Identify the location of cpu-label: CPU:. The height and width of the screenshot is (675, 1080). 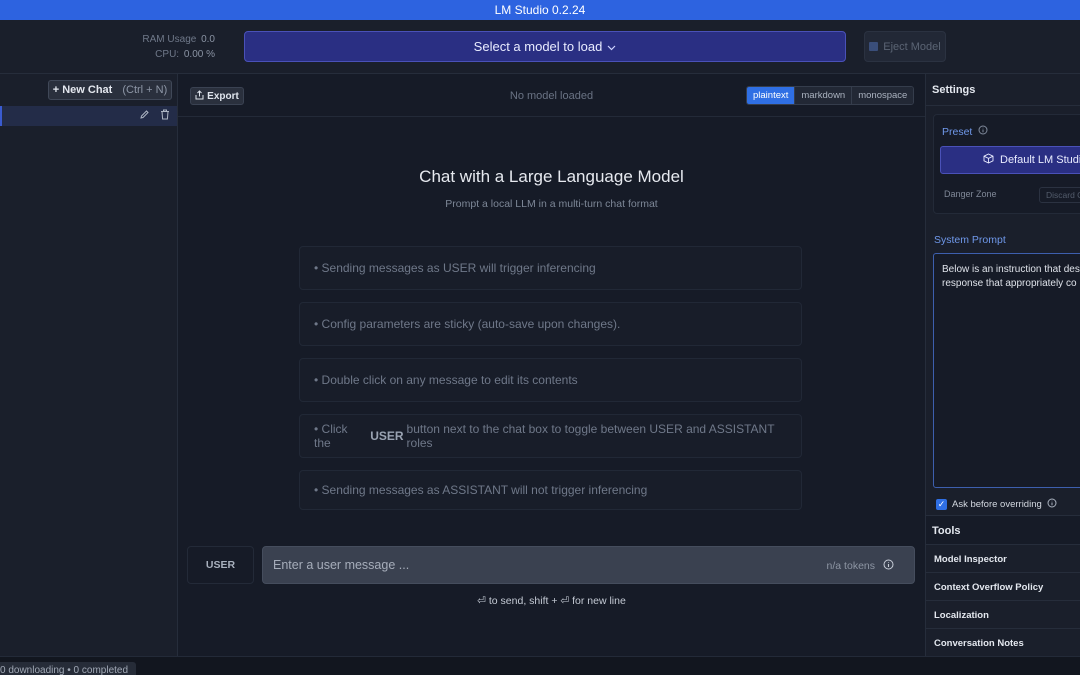
(167, 54).